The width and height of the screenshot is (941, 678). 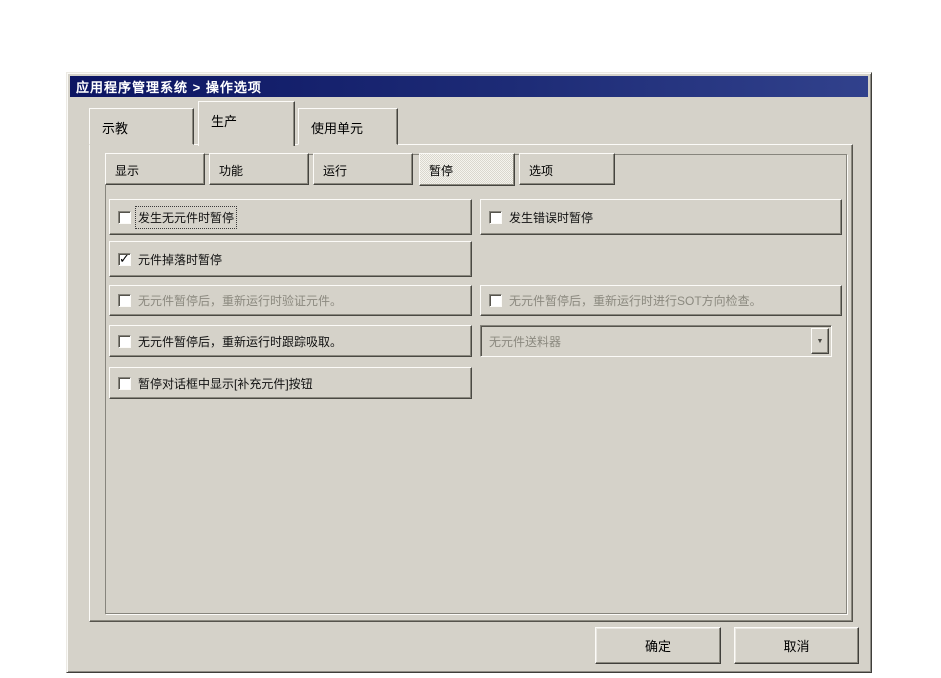 What do you see at coordinates (225, 383) in the screenshot?
I see `checkbox-label: 暂停对话框中显示[补充元件]按钮` at bounding box center [225, 383].